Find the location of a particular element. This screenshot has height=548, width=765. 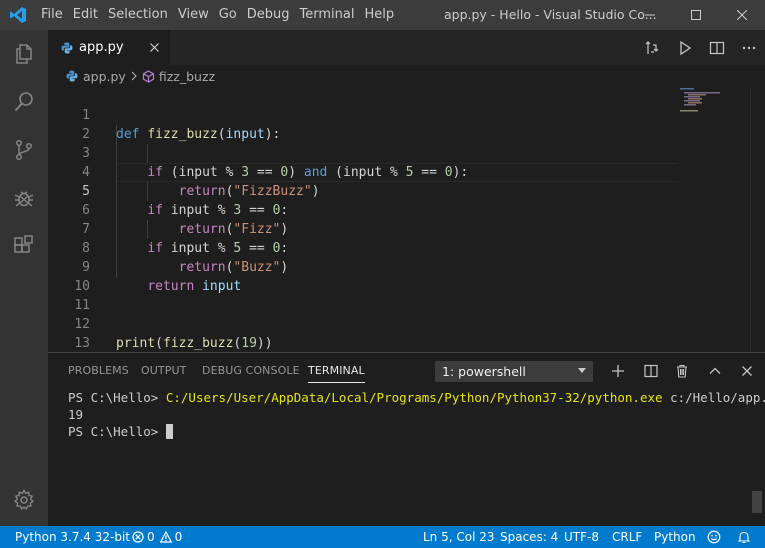

menu-terminal: Terminal is located at coordinates (327, 15).